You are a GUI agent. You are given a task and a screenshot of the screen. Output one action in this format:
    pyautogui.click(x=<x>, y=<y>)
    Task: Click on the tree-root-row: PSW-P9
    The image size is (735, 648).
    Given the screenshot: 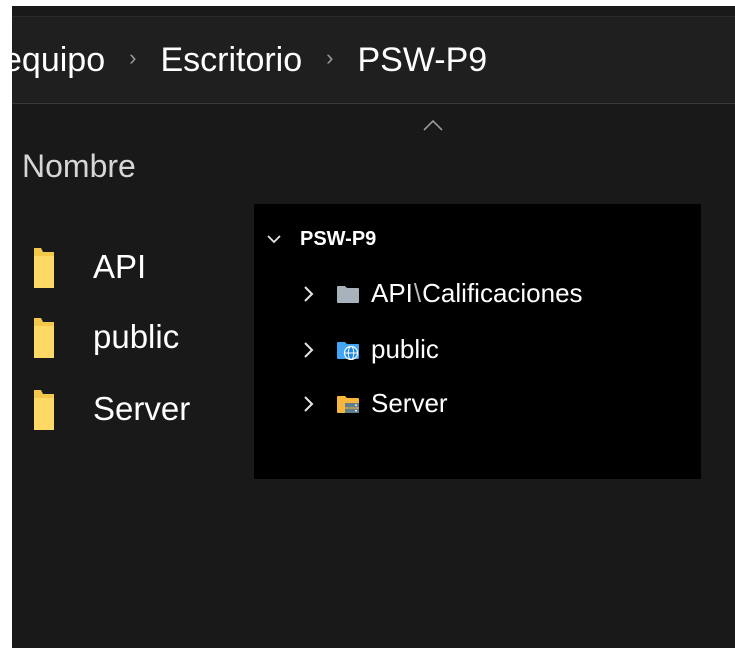 What is the action you would take?
    pyautogui.click(x=477, y=239)
    